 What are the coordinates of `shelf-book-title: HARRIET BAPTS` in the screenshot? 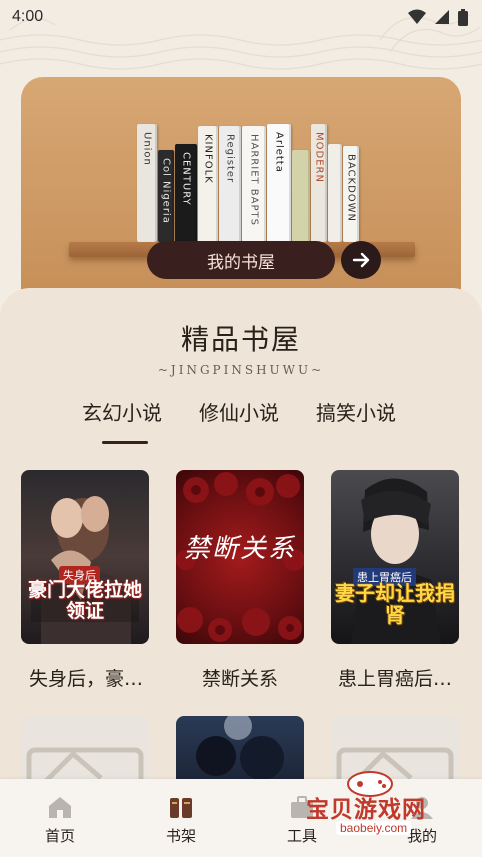 It's located at (254, 180).